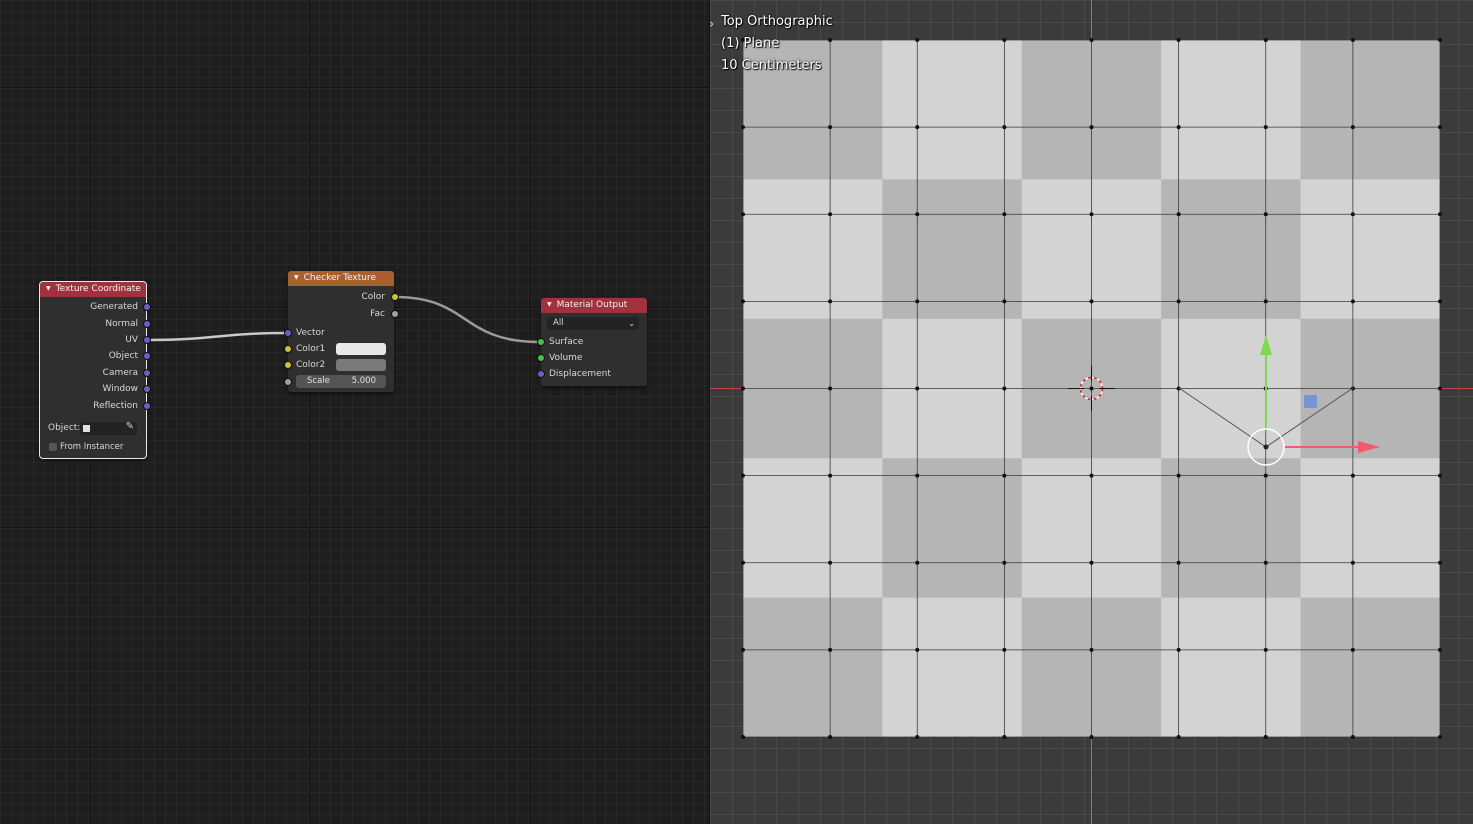 This screenshot has height=824, width=1473. Describe the element at coordinates (147, 324) in the screenshot. I see `socket-normal` at that location.